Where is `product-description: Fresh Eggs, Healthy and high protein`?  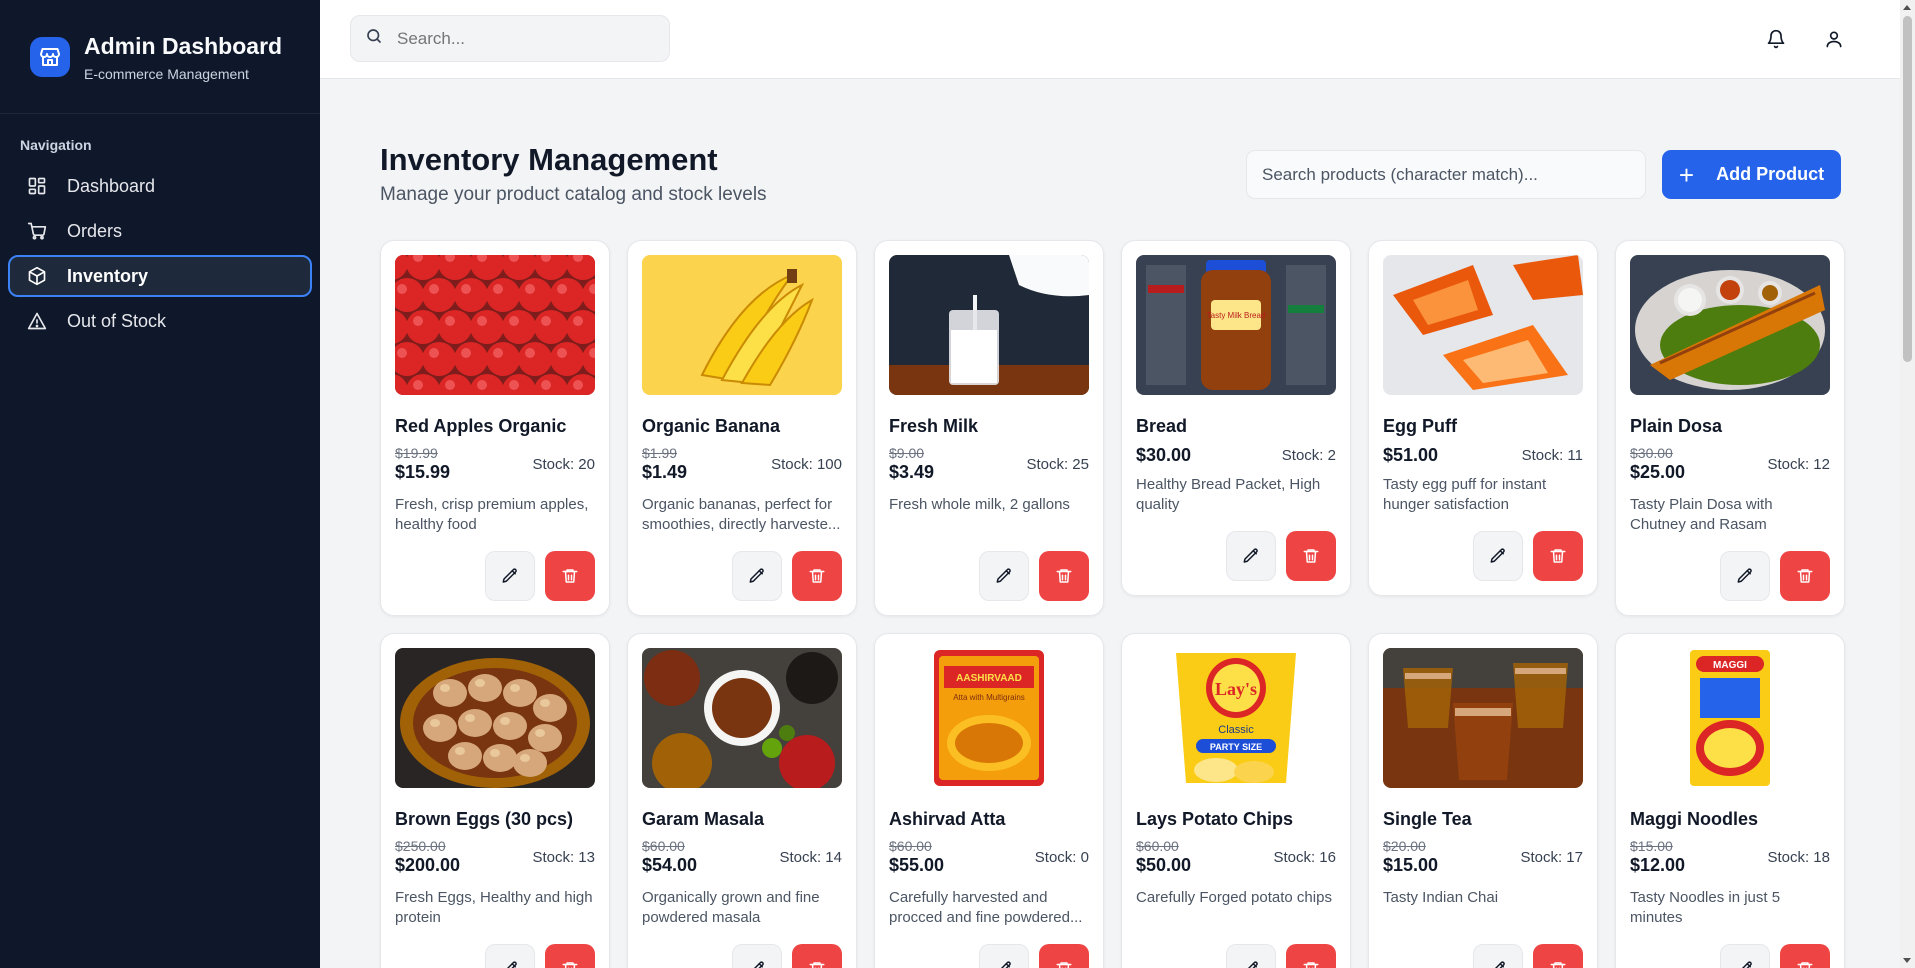 product-description: Fresh Eggs, Healthy and high protein is located at coordinates (494, 907).